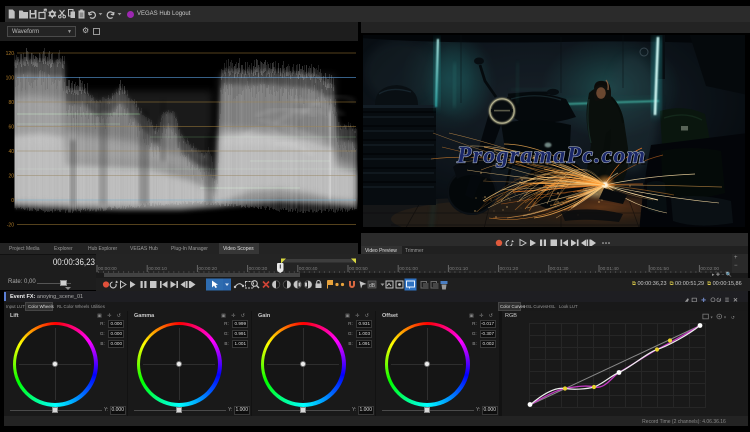 The height and width of the screenshot is (432, 750). I want to click on svg-text: 100, so click(10, 79).